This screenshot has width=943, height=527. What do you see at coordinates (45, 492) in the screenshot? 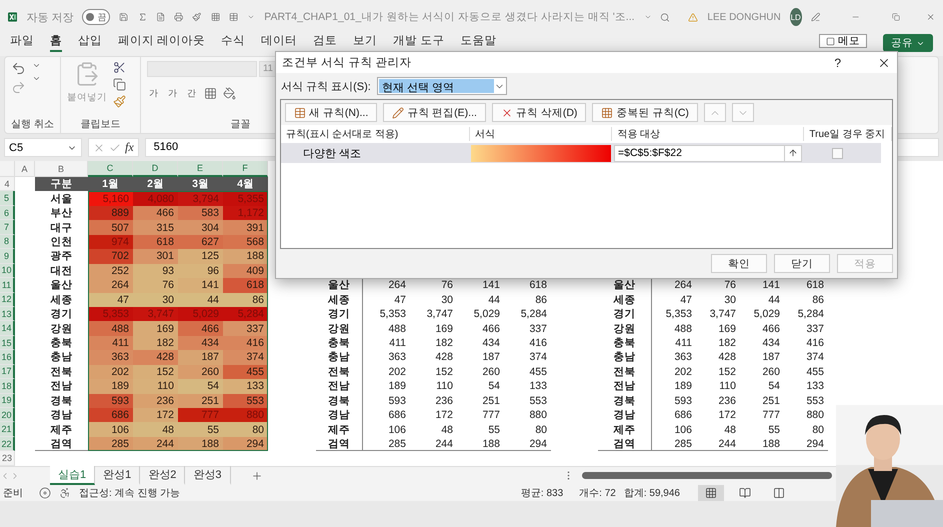
I see `macro-record-icon` at bounding box center [45, 492].